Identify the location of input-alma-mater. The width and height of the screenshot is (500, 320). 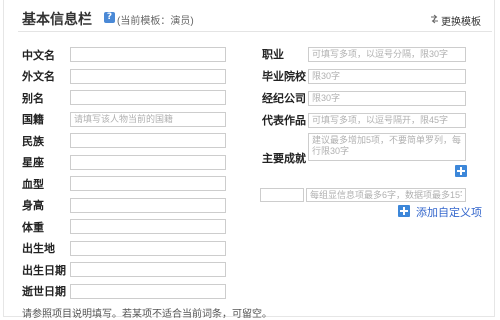
(387, 76).